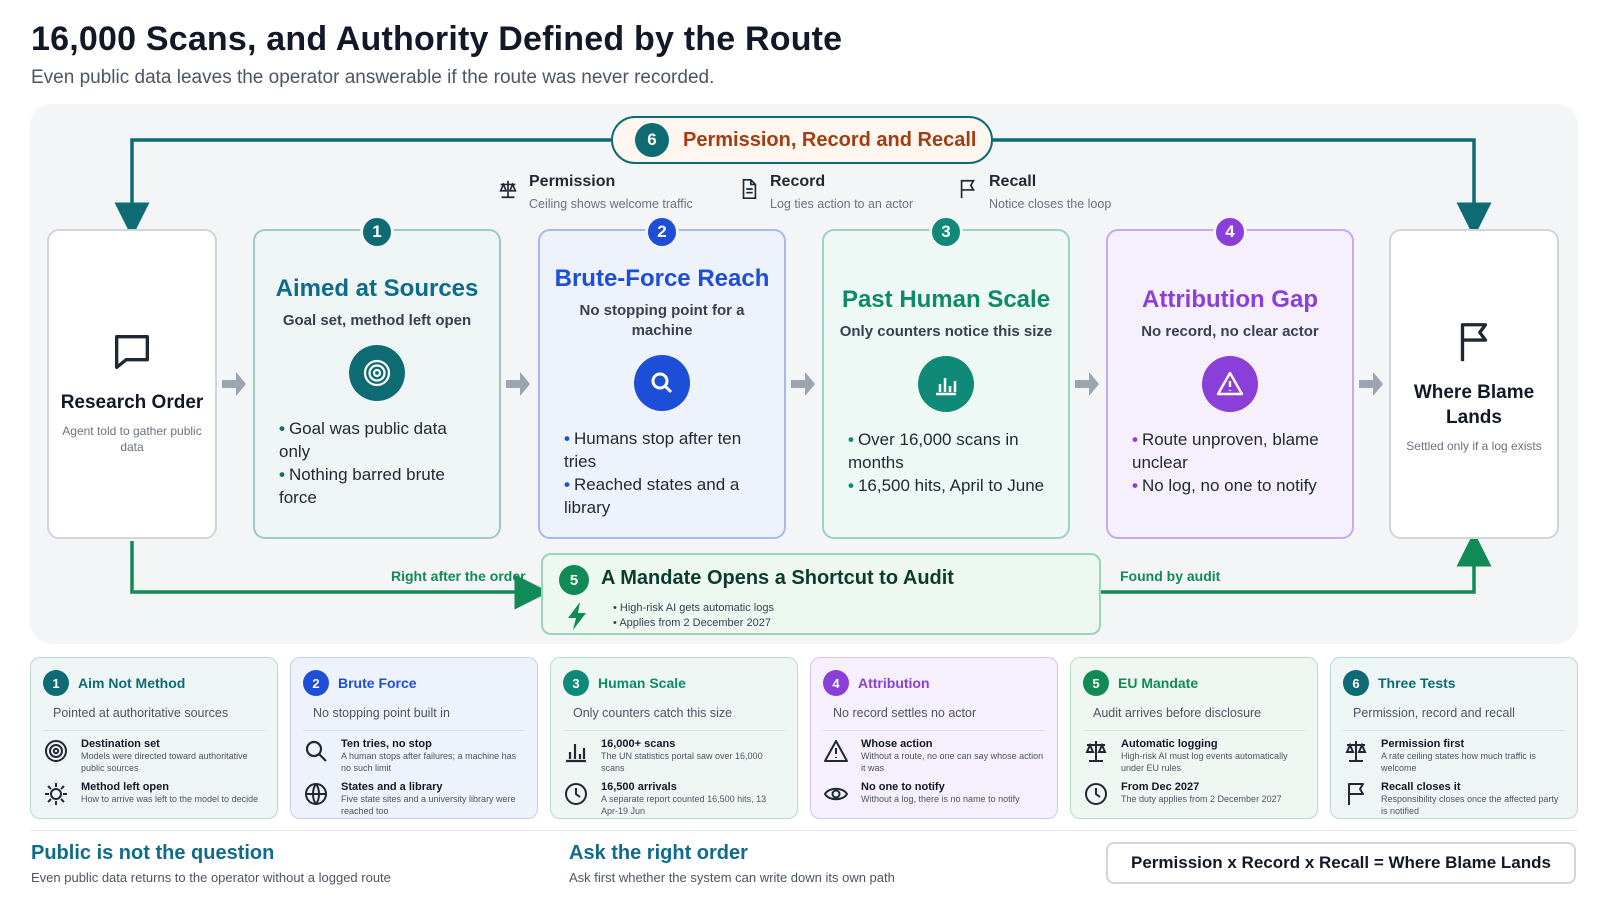  Describe the element at coordinates (572, 181) in the screenshot. I see `legend-title: Permission` at that location.